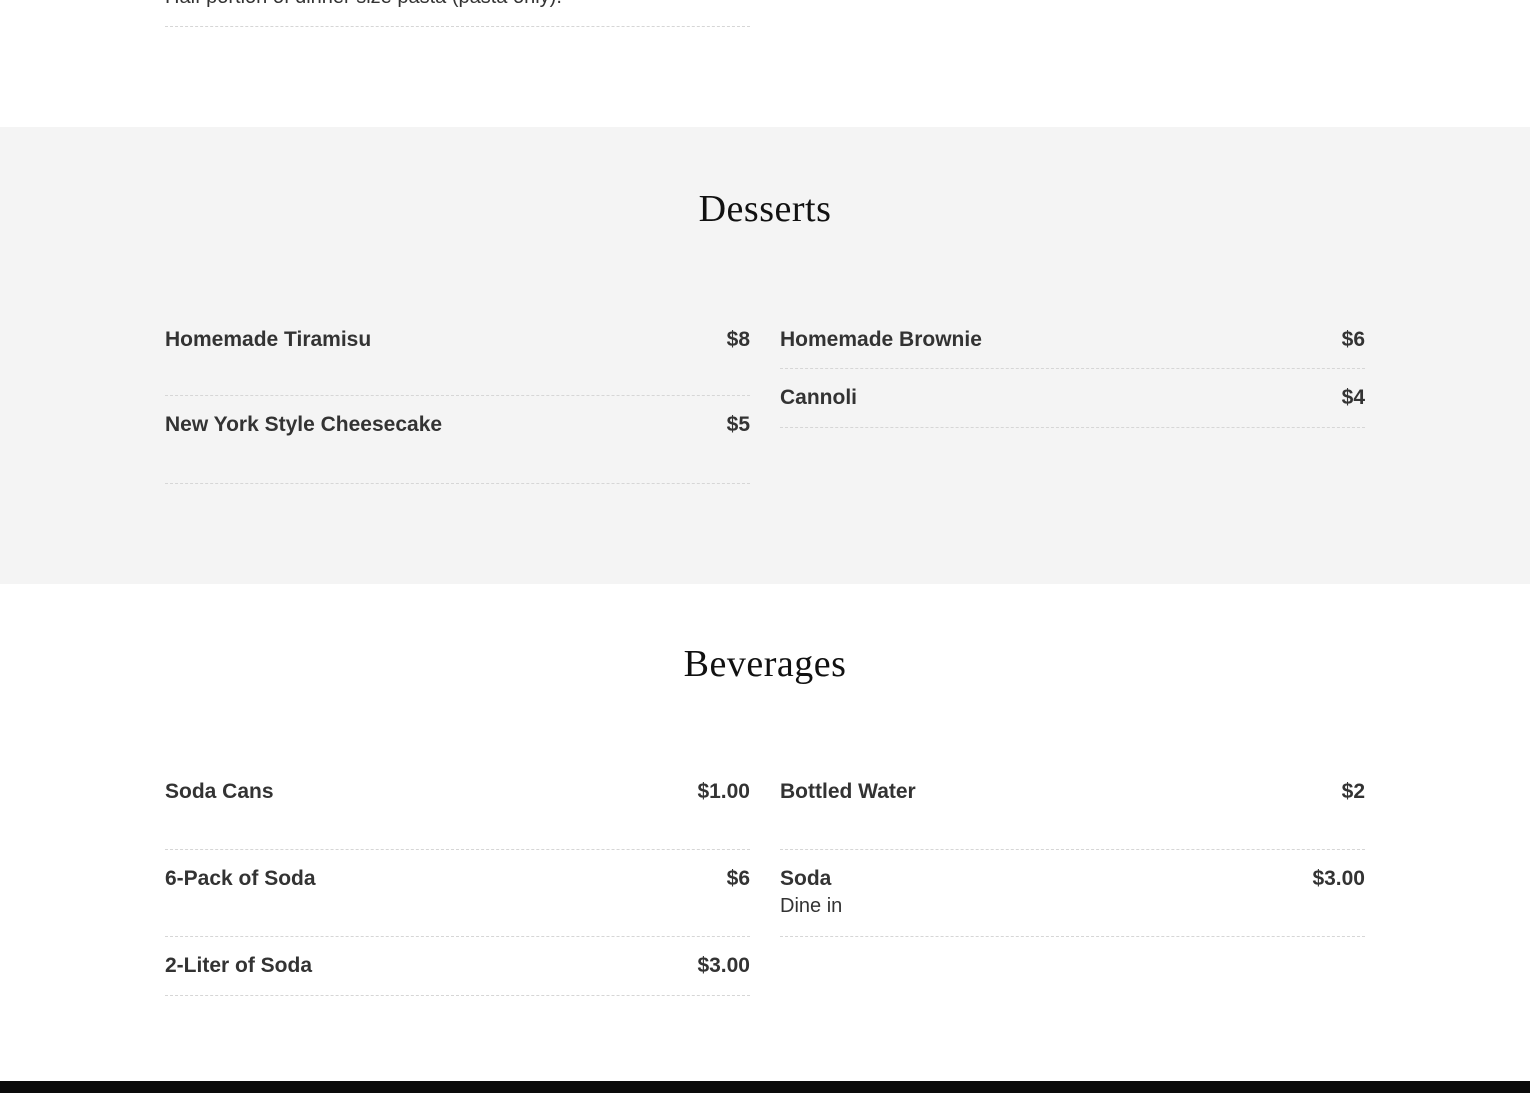 The image size is (1530, 1093). Describe the element at coordinates (268, 339) in the screenshot. I see `menu-item-name: Homemade Tiramisu` at that location.